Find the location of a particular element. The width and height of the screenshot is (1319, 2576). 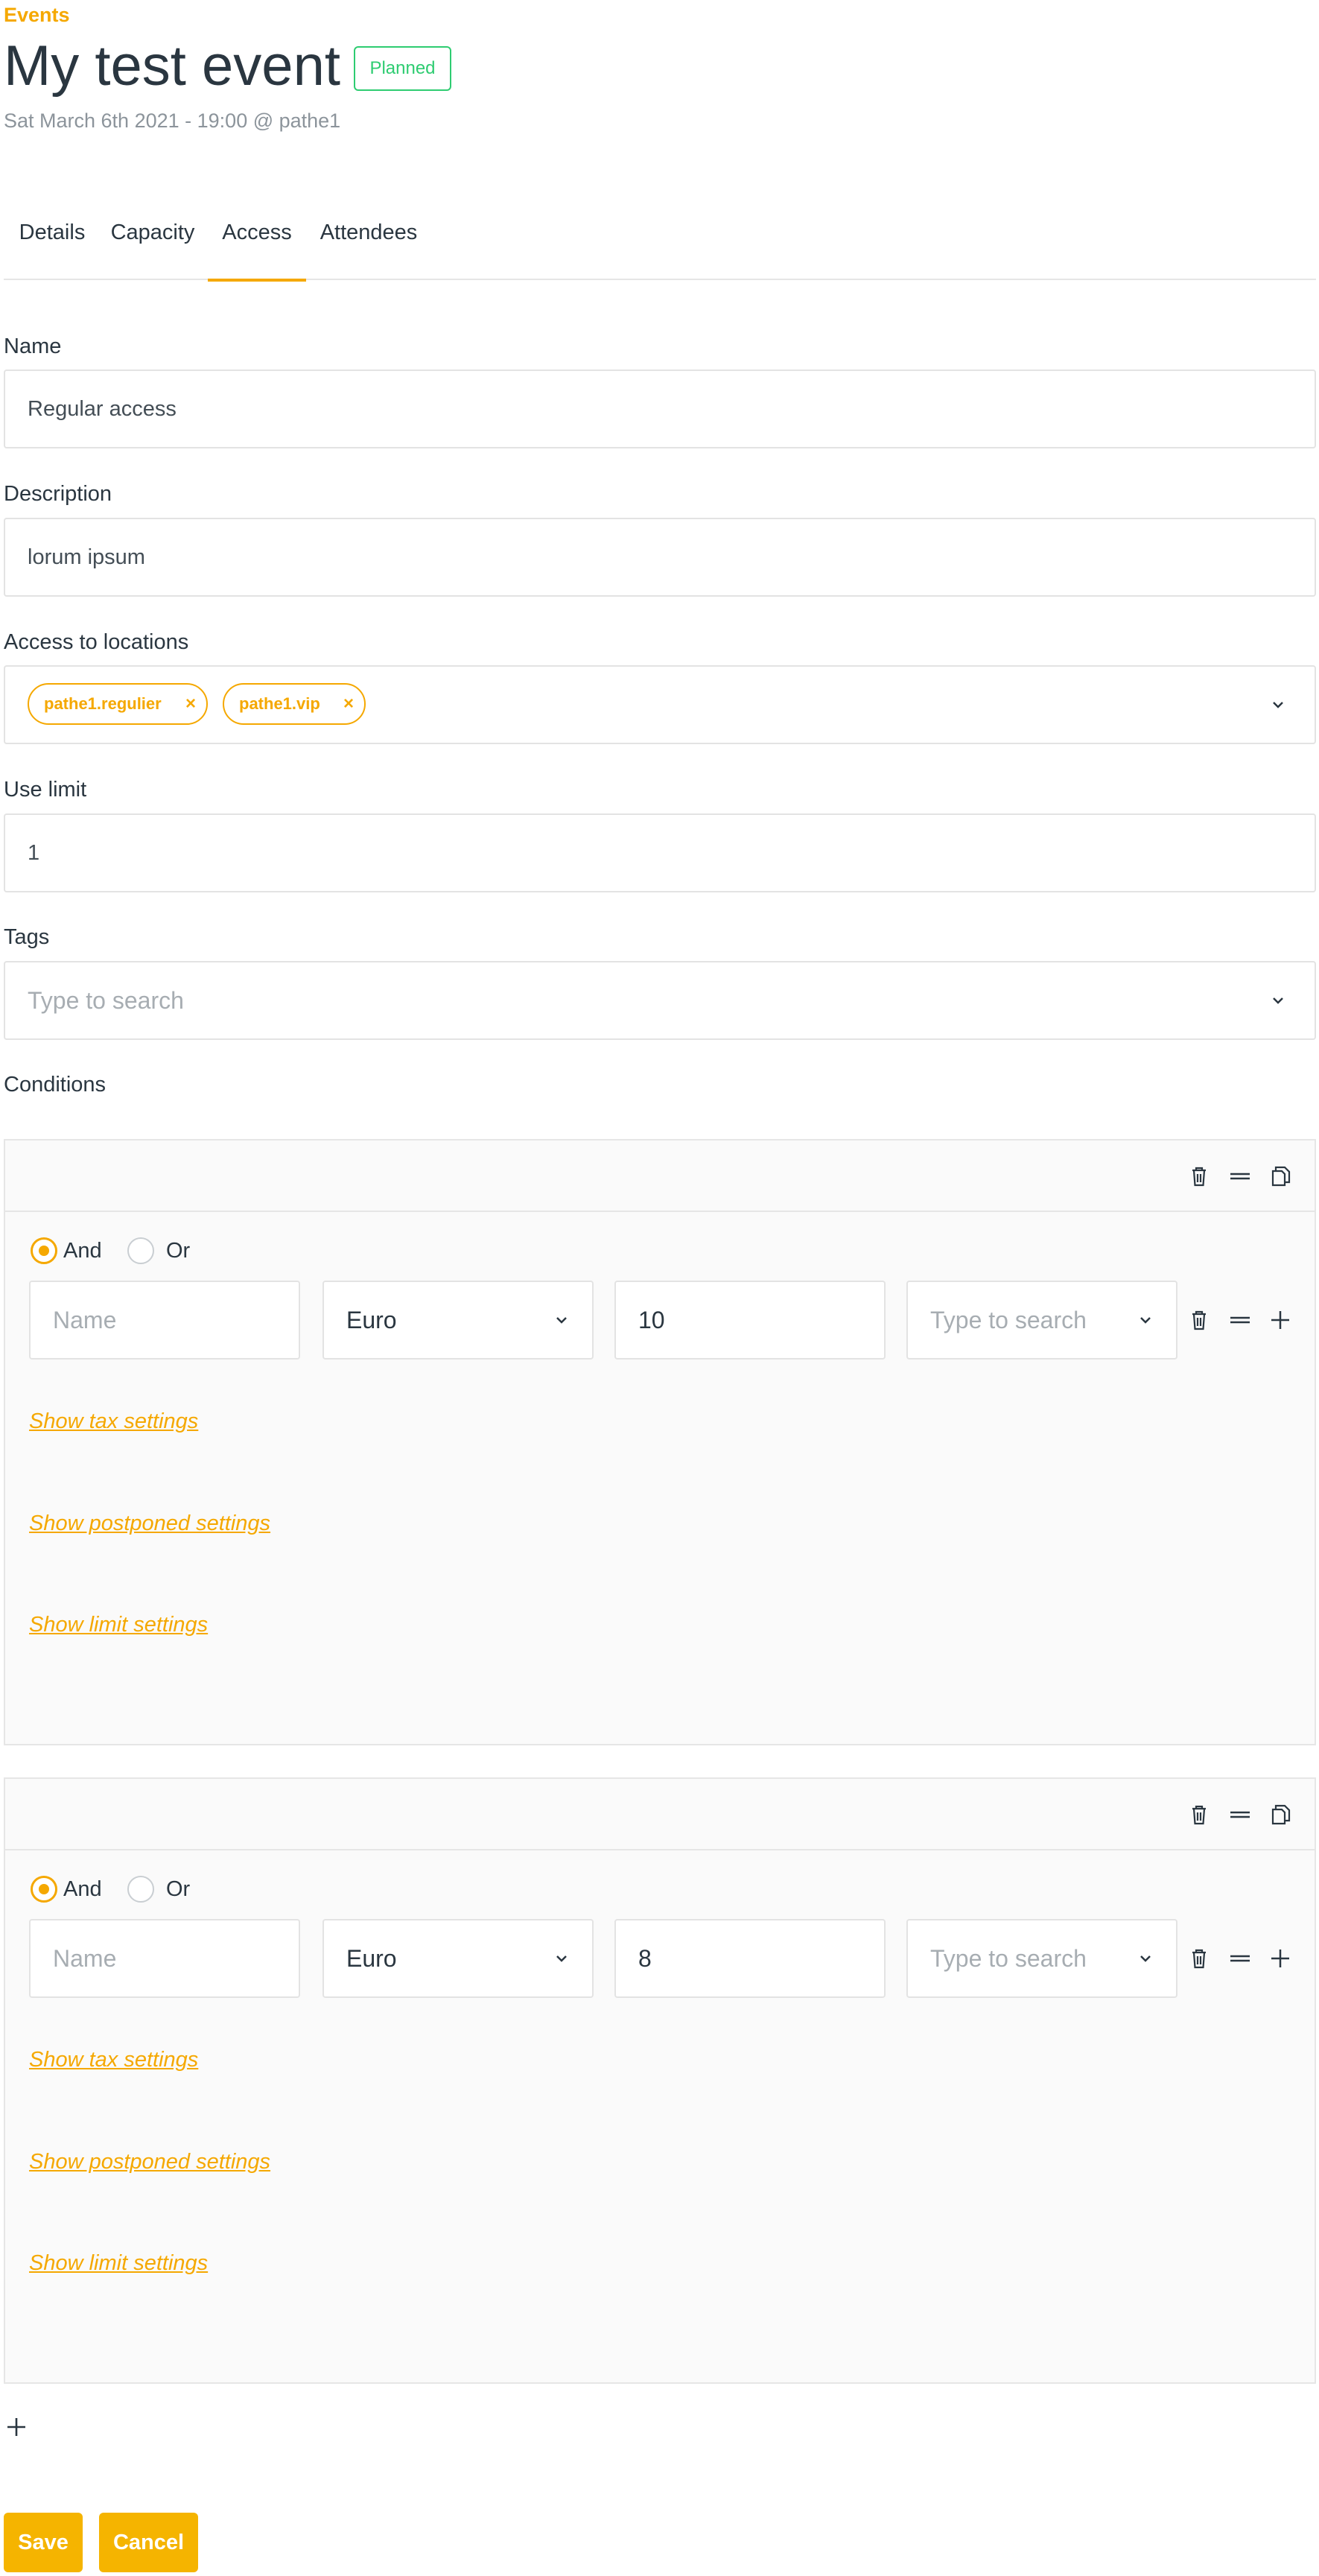

amount-input: 8 is located at coordinates (750, 1959).